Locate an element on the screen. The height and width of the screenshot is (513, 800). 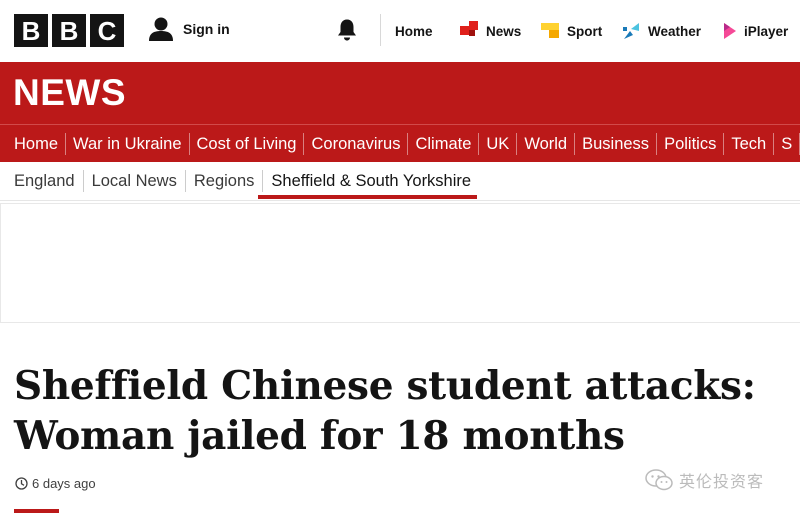
topnav-iplayer: iPlayer is located at coordinates (755, 31).